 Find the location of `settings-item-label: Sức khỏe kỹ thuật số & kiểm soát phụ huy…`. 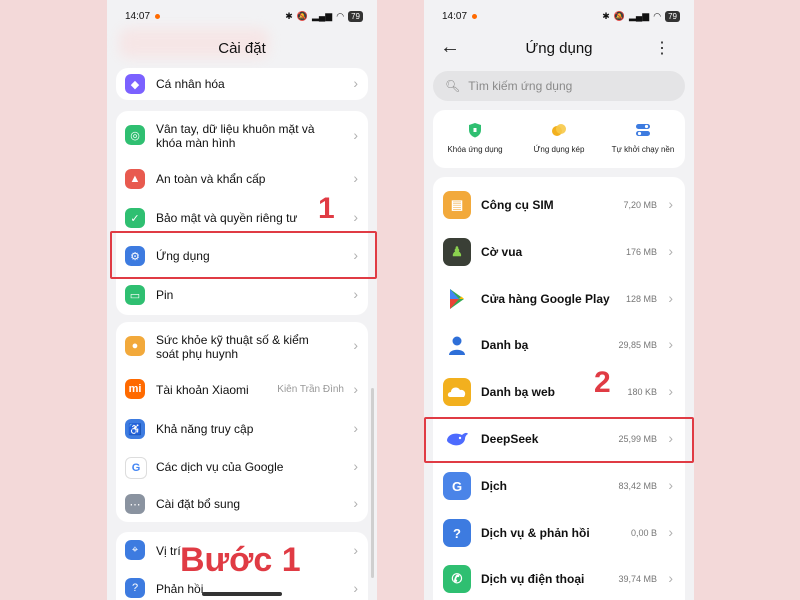

settings-item-label: Sức khỏe kỹ thuật số & kiểm soát phụ huy… is located at coordinates (232, 347).